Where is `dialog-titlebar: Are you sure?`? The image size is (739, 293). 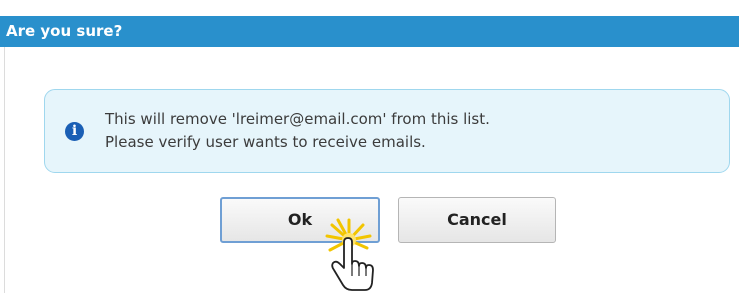 dialog-titlebar: Are you sure? is located at coordinates (369, 31).